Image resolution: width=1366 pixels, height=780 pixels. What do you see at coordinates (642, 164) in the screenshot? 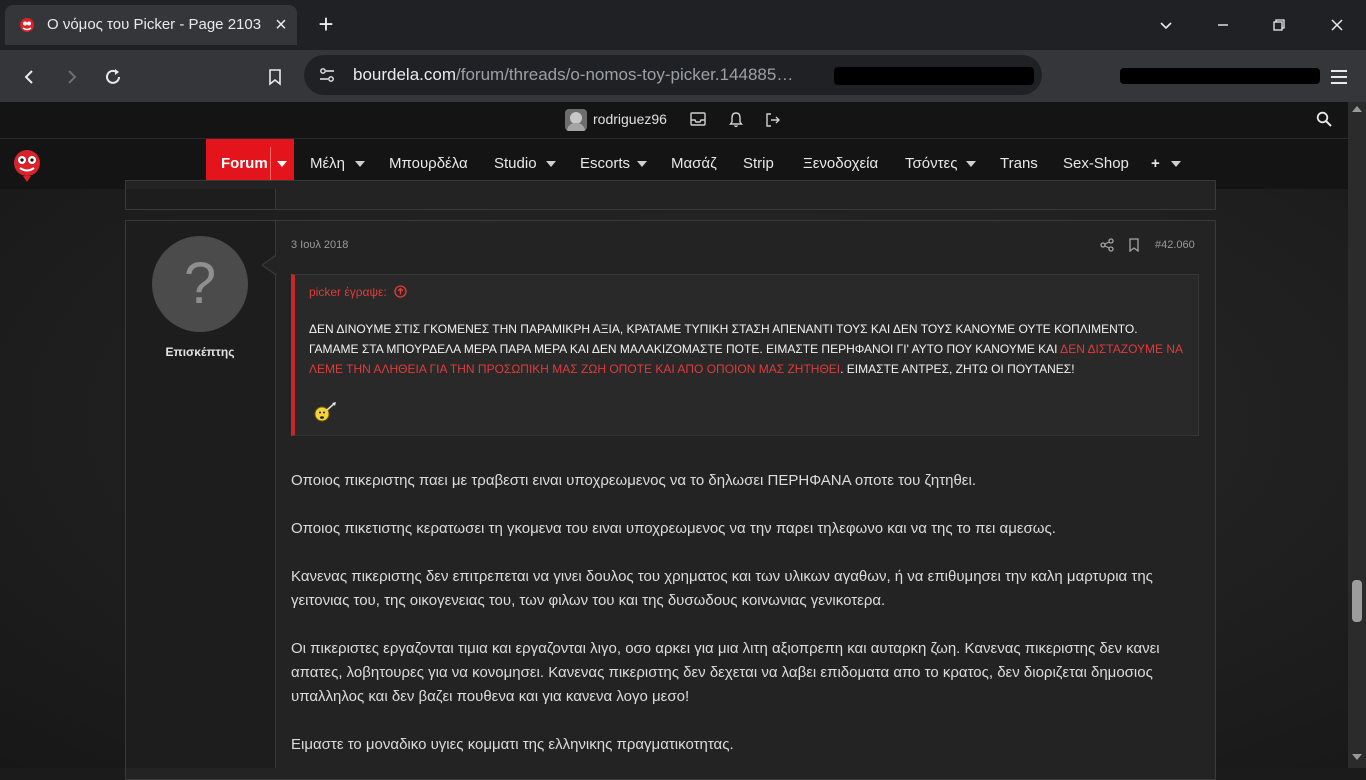
I see `escorts-dropdown-caret-icon` at bounding box center [642, 164].